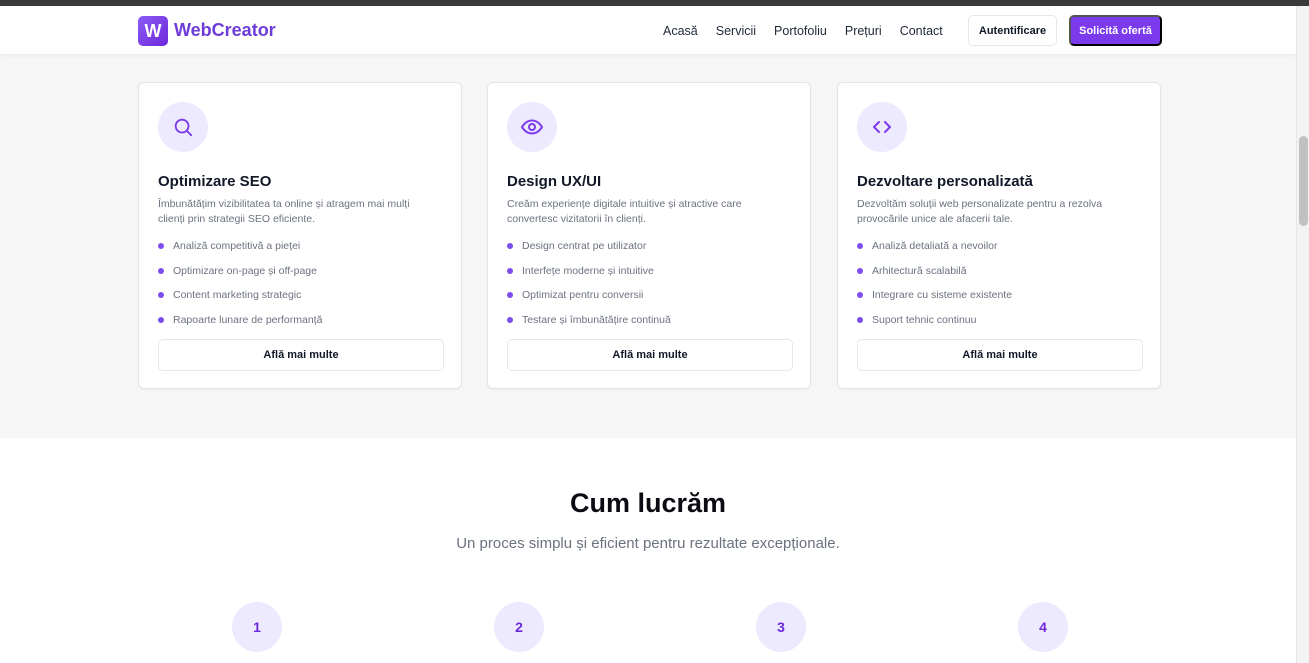 The image size is (1309, 663). Describe the element at coordinates (554, 181) in the screenshot. I see `service-title: Design UX/UI` at that location.